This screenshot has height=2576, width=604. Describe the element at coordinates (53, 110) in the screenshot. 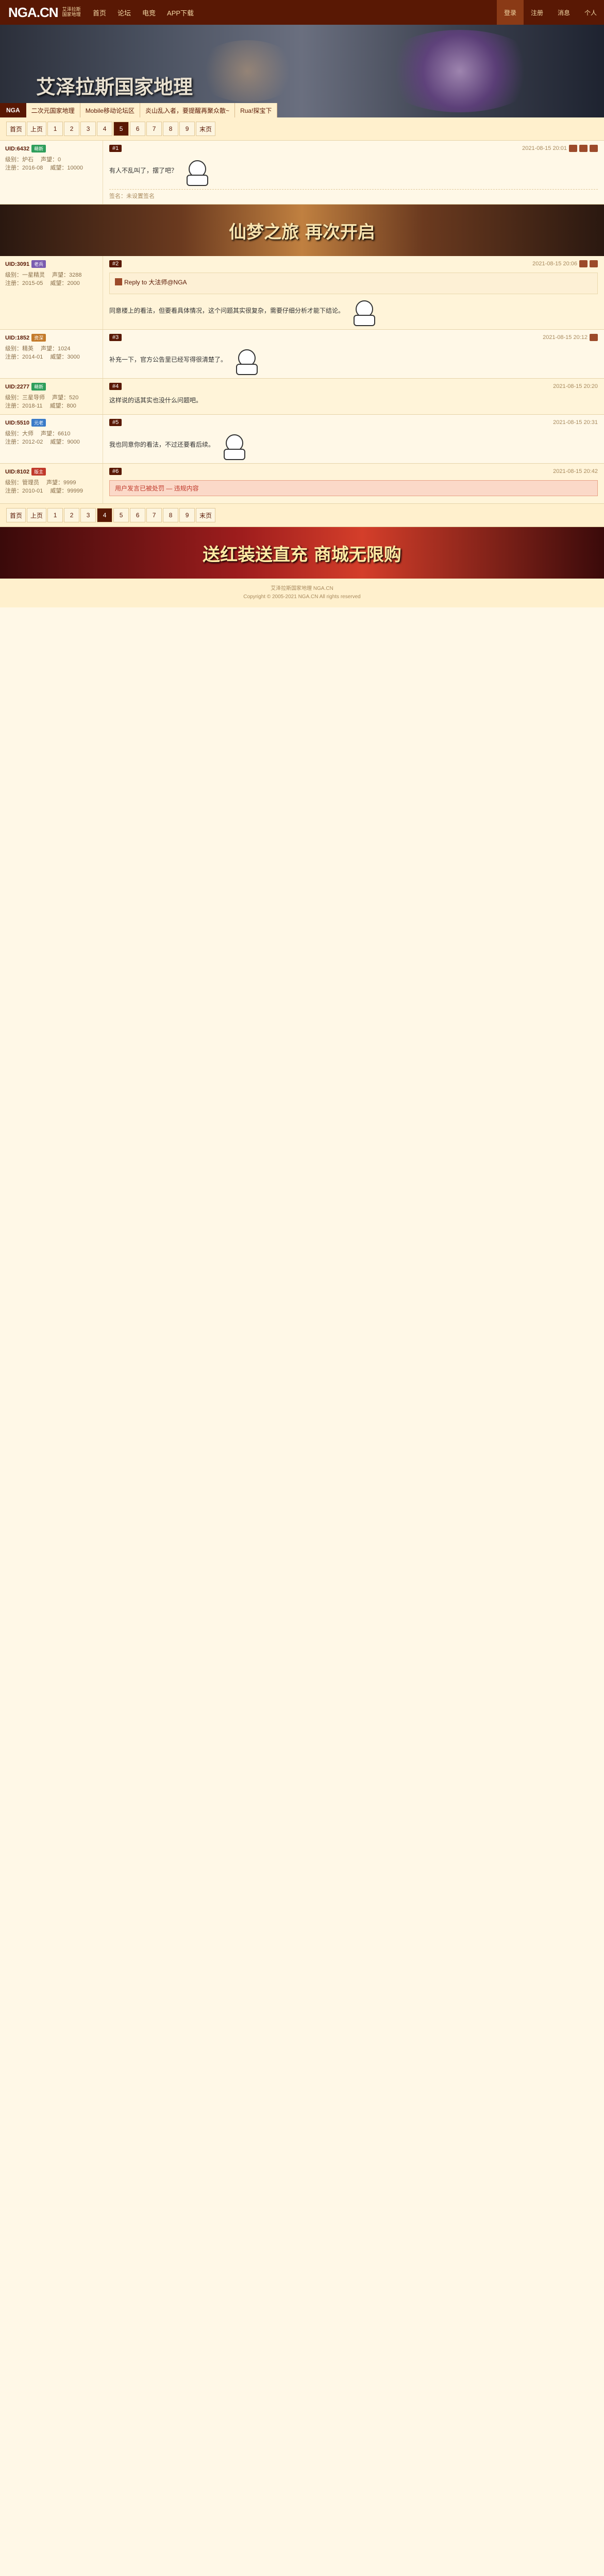

I see `breadcrumb-item: 二次元国家地理` at that location.